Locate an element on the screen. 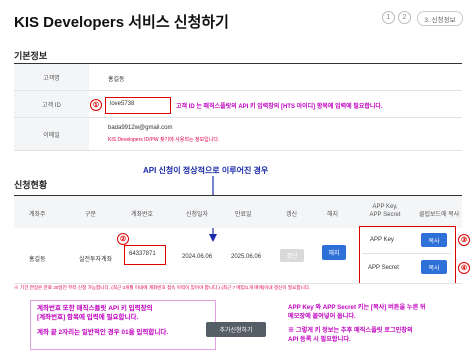  email-value: bada9912w@gmail.com is located at coordinates (140, 128).